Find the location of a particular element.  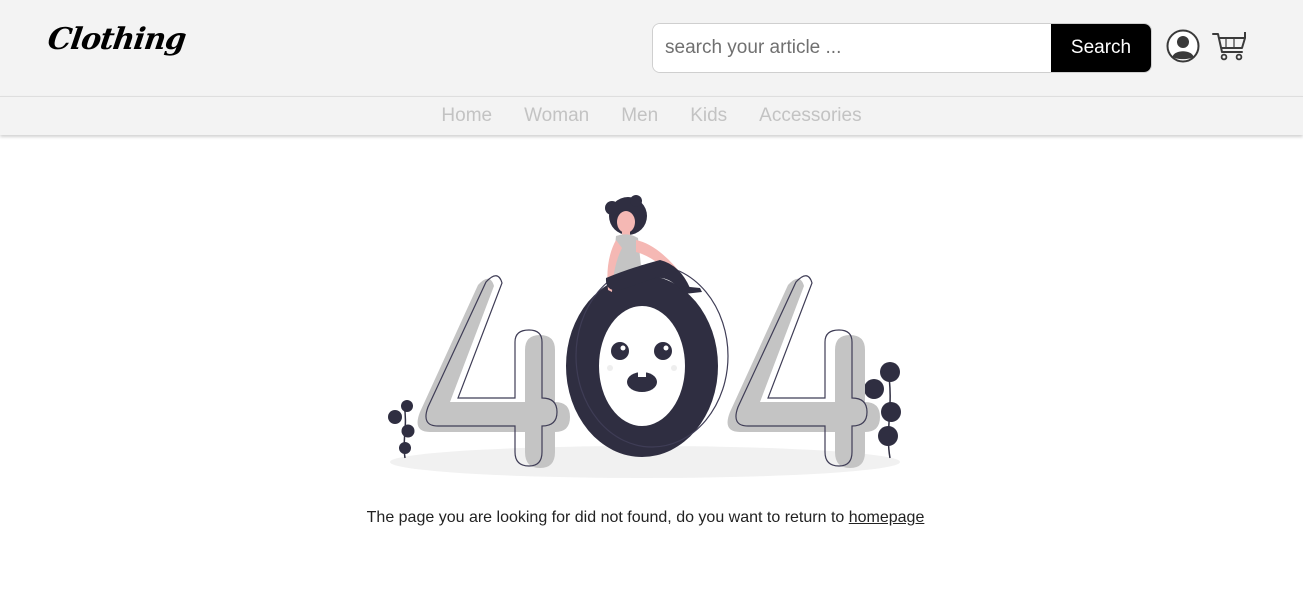

search-button: Search is located at coordinates (1101, 48).